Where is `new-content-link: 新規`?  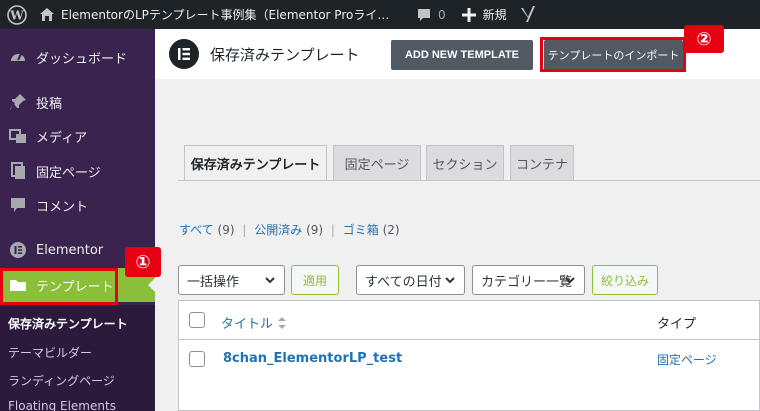
new-content-link: 新規 is located at coordinates (483, 14).